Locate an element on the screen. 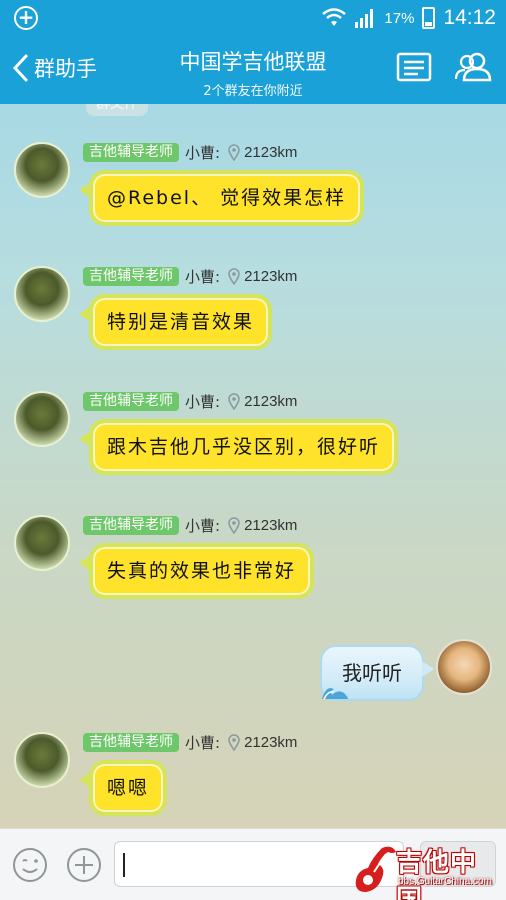 Image resolution: width=506 pixels, height=900 pixels. battery-icon is located at coordinates (429, 18).